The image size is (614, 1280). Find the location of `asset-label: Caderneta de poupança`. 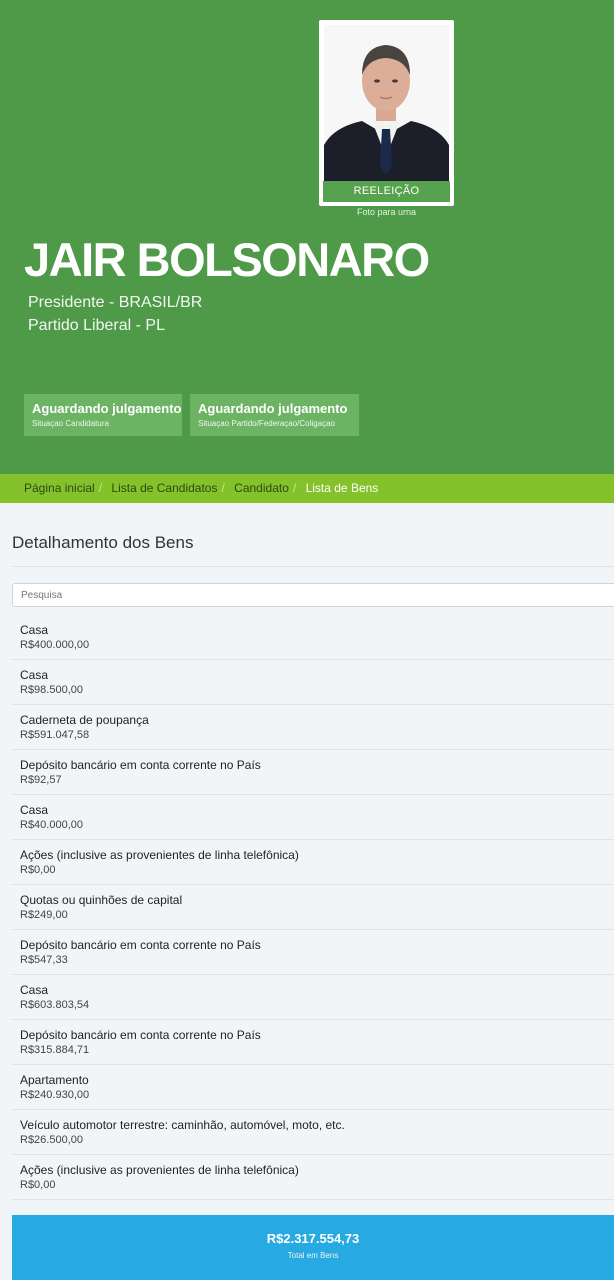

asset-label: Caderneta de poupança is located at coordinates (84, 720).